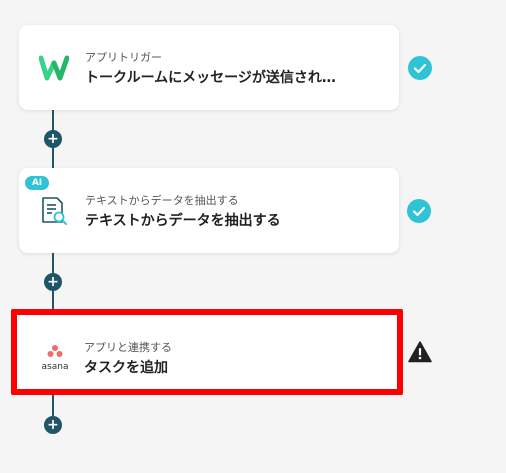 The height and width of the screenshot is (473, 506). What do you see at coordinates (55, 367) in the screenshot?
I see `asana-wordmark: asana` at bounding box center [55, 367].